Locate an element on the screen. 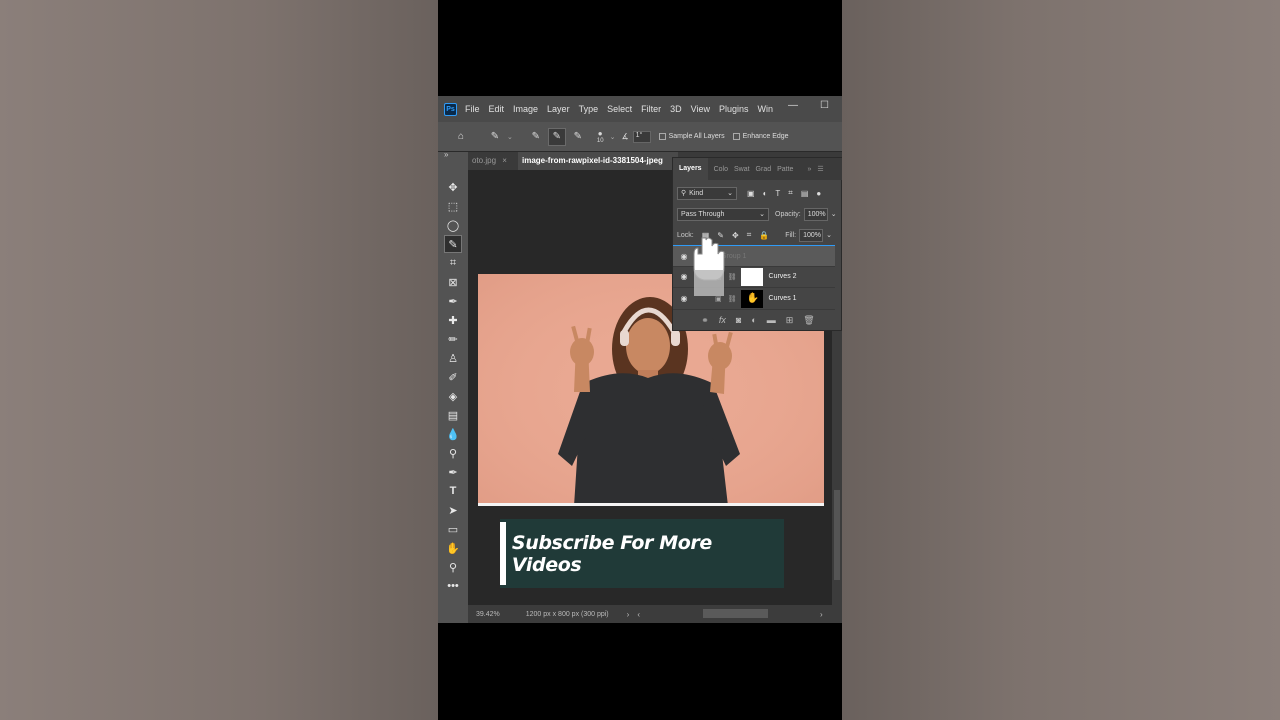 The width and height of the screenshot is (1280, 720). sample-all-layers-checkbox: Sample All Layers is located at coordinates (691, 136).